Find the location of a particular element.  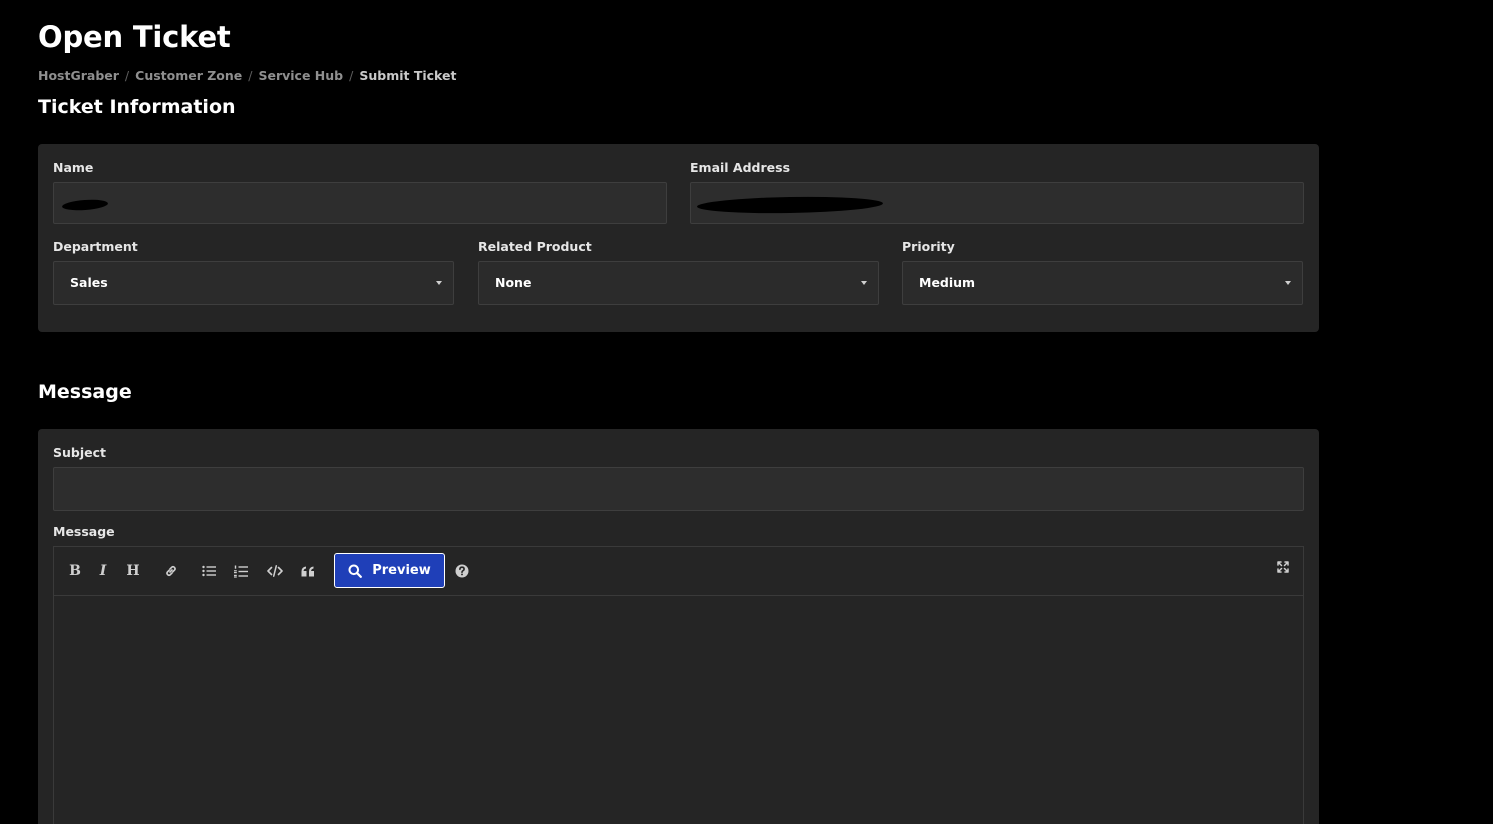

department-label: Department is located at coordinates (95, 246).